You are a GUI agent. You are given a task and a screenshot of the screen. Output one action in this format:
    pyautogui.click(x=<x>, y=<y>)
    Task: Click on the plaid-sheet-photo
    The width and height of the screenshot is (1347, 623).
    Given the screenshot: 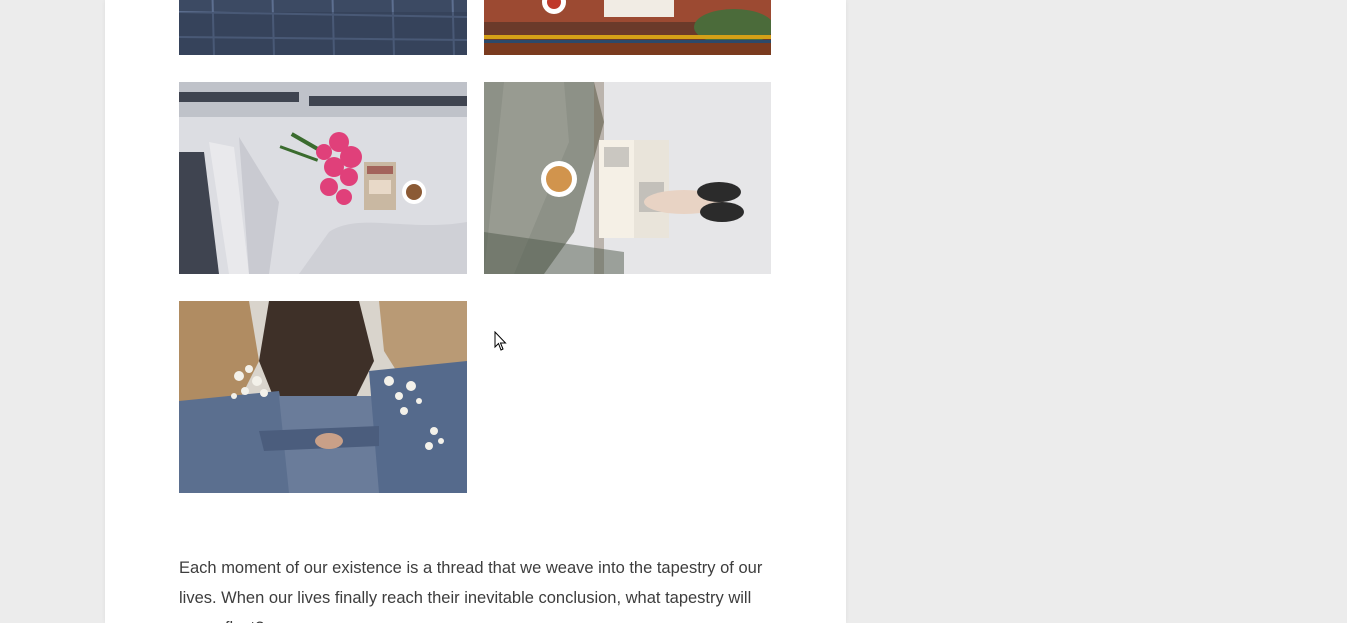 What is the action you would take?
    pyautogui.click(x=323, y=27)
    